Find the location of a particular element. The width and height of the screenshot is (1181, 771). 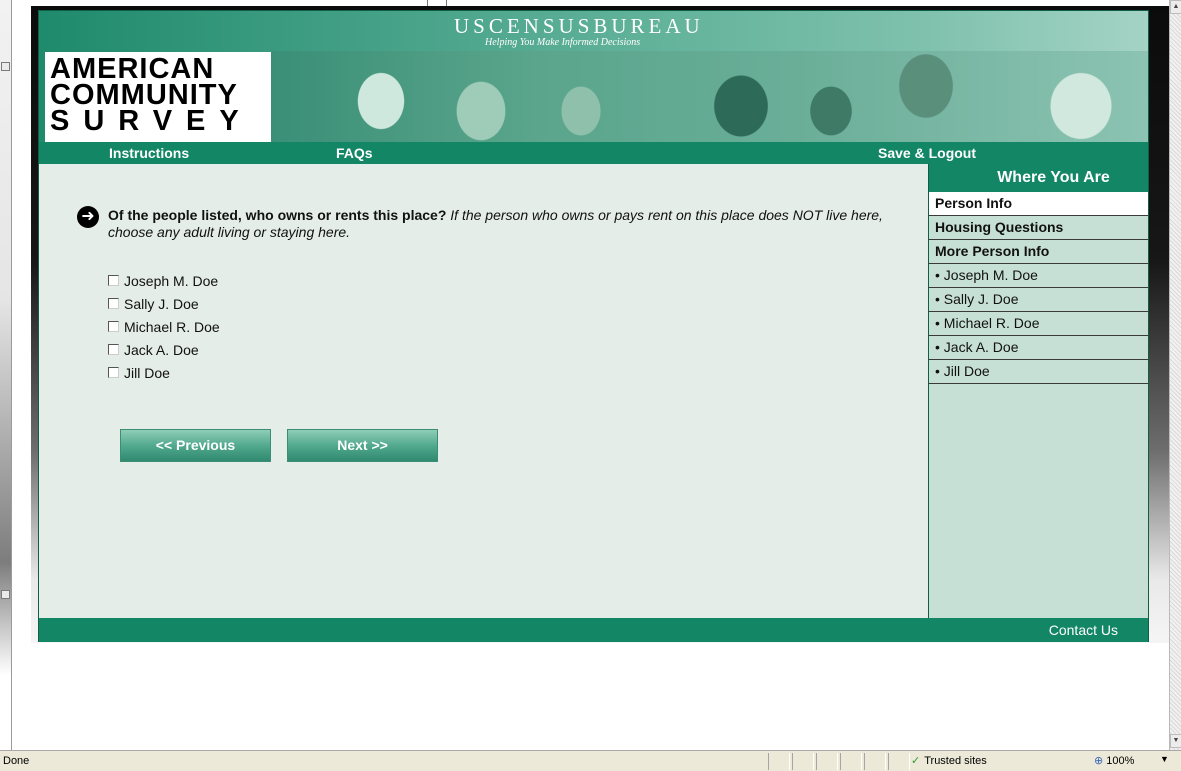

previous-button: << Previous is located at coordinates (195, 445).